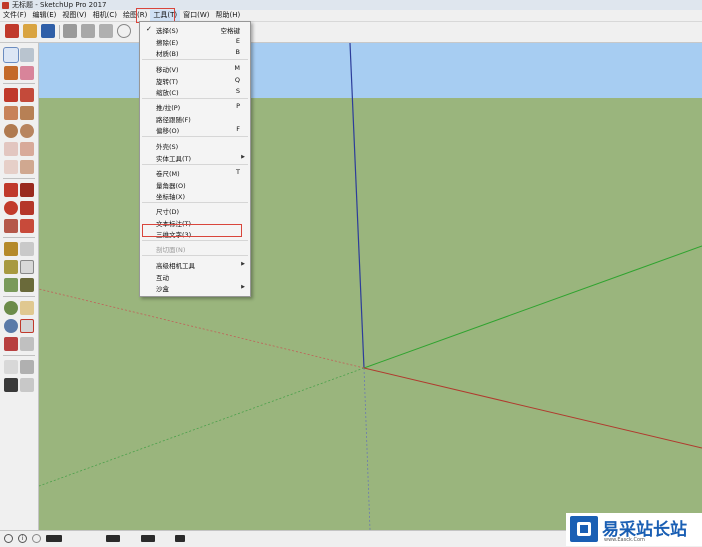  Describe the element at coordinates (173, 158) in the screenshot. I see `menu-item-solid-tools: 实体工具(T)` at that location.